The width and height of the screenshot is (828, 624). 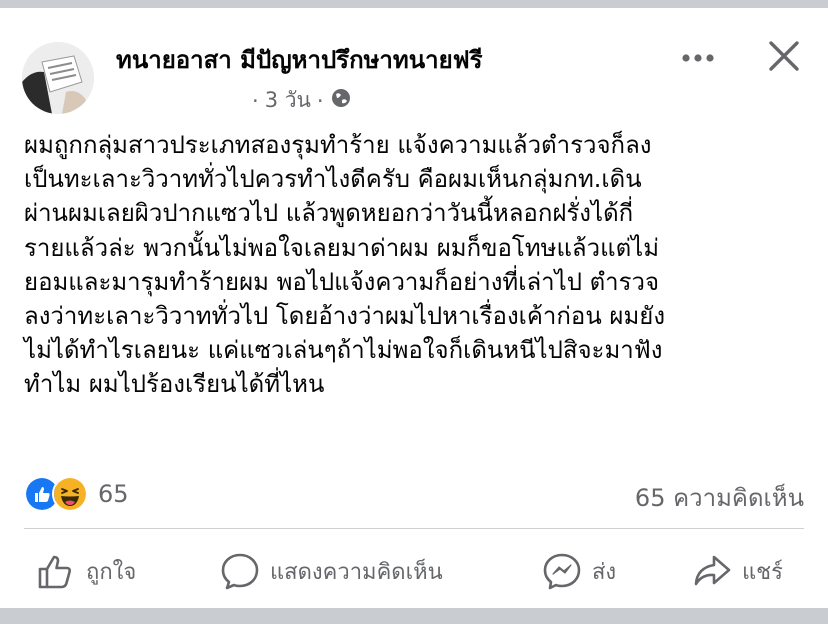 I want to click on more-options-icon, so click(x=698, y=58).